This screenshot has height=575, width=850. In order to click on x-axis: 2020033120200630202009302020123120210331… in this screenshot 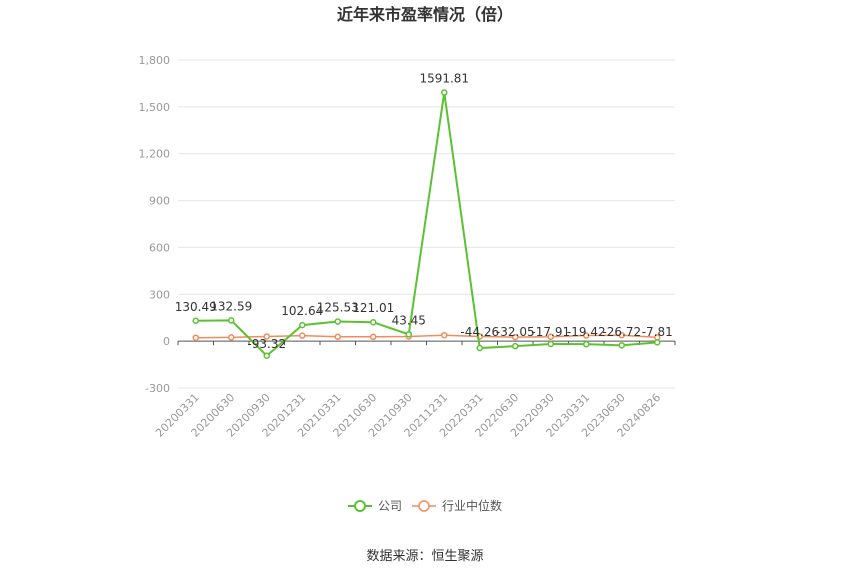, I will do `click(414, 390)`.